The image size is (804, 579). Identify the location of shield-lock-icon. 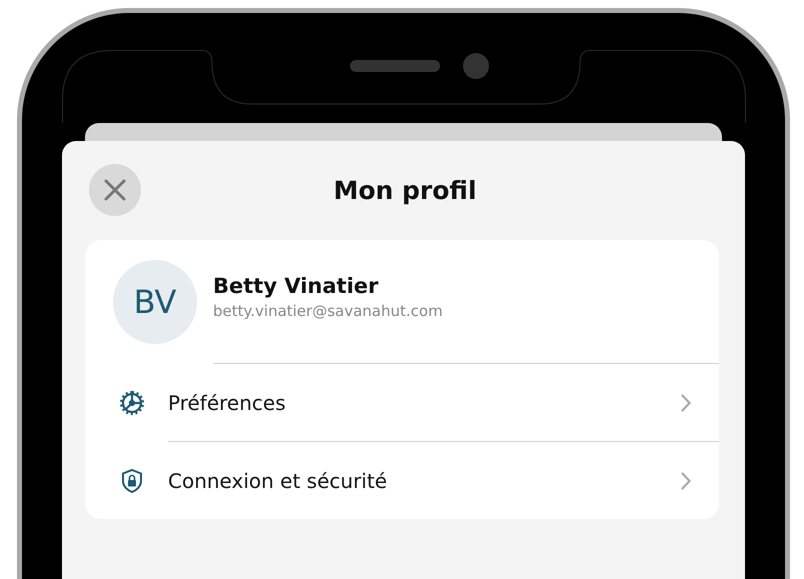
(132, 481).